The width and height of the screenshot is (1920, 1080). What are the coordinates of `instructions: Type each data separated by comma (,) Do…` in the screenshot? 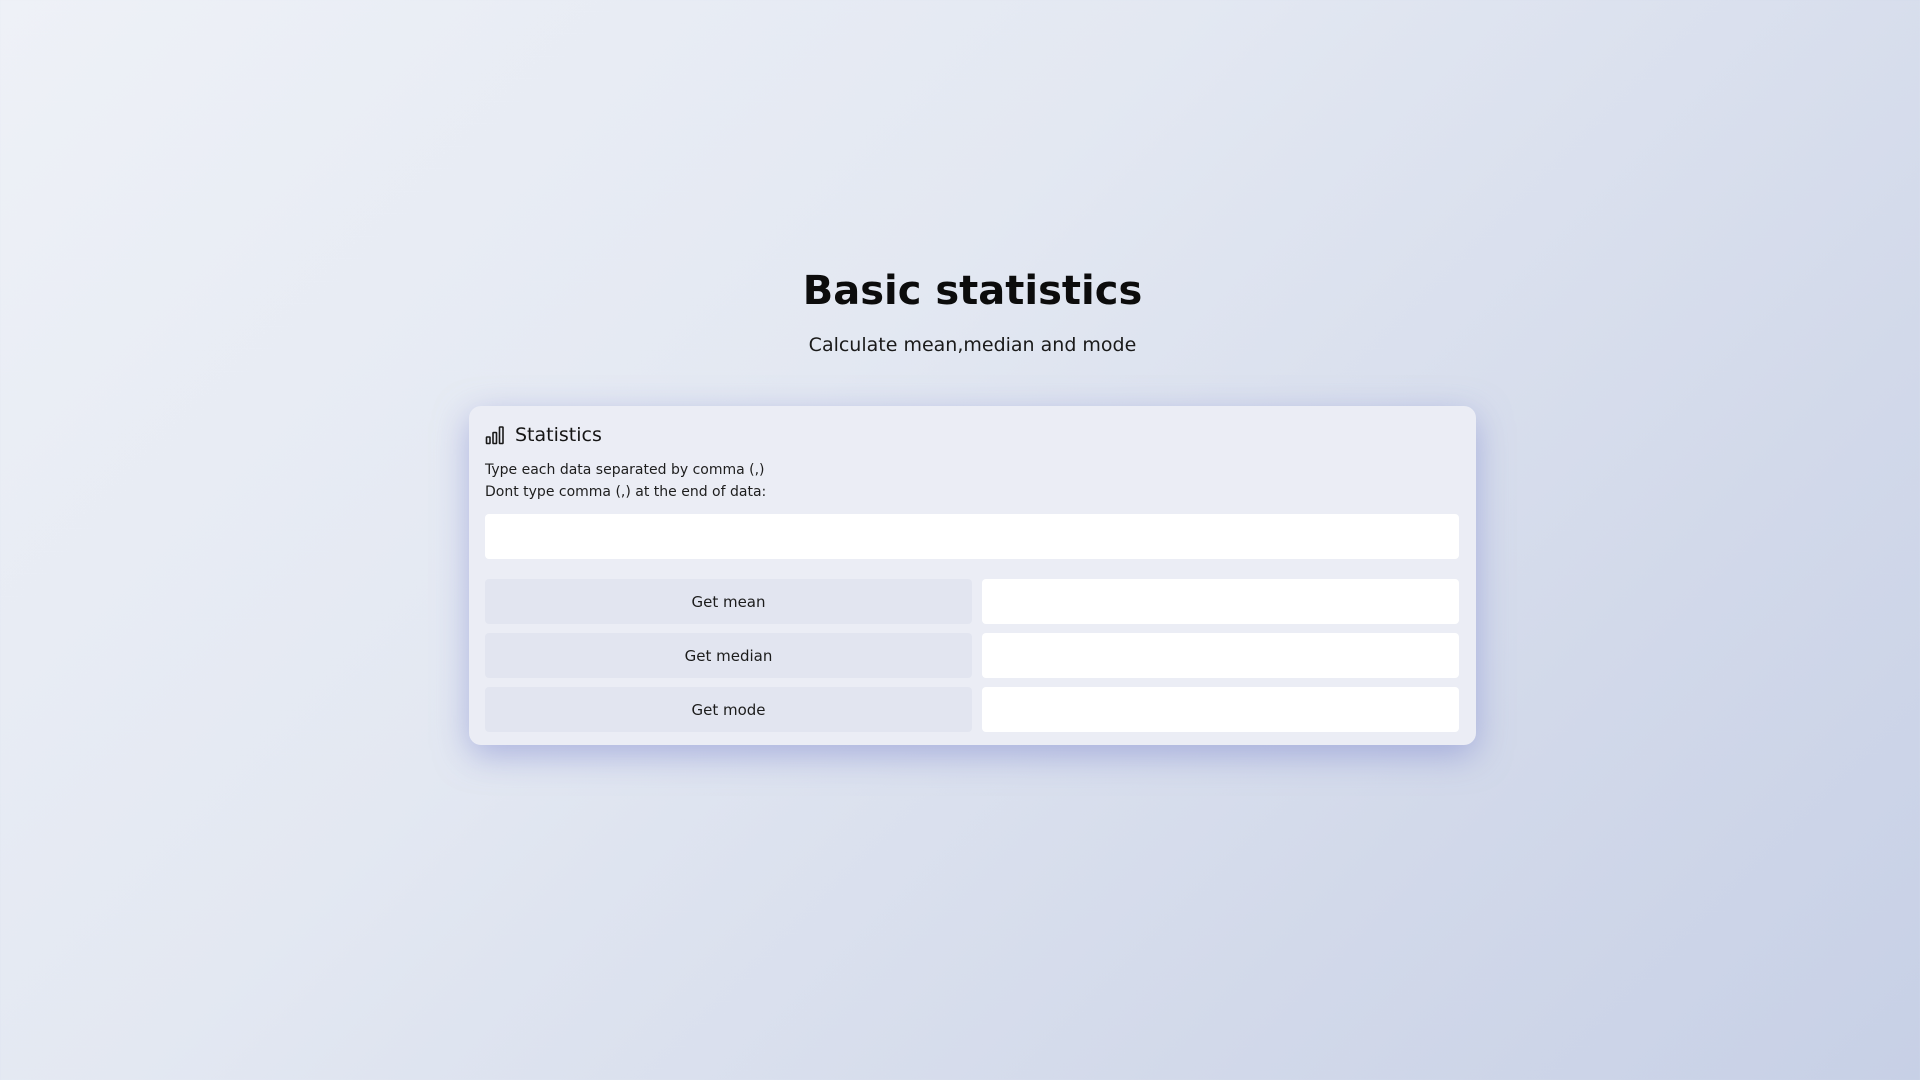 It's located at (972, 481).